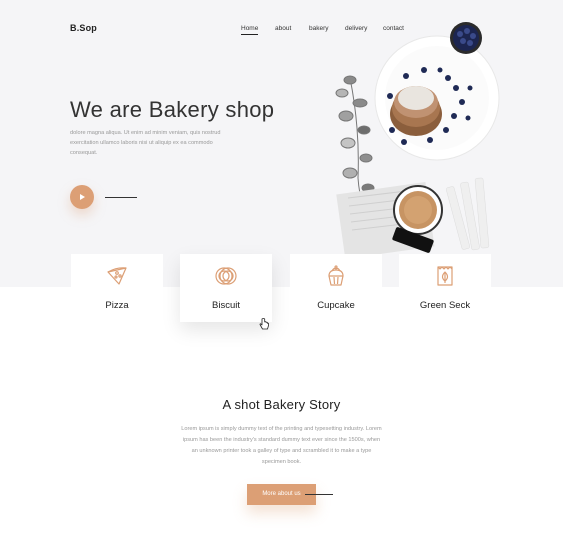 The width and height of the screenshot is (563, 559). Describe the element at coordinates (418, 210) in the screenshot. I see `coffee-cup` at that location.